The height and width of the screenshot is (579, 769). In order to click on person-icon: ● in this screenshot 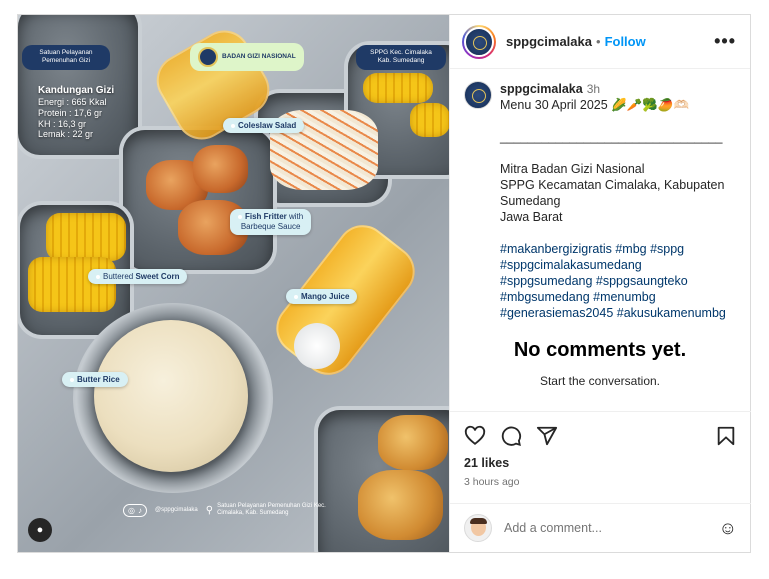, I will do `click(40, 530)`.